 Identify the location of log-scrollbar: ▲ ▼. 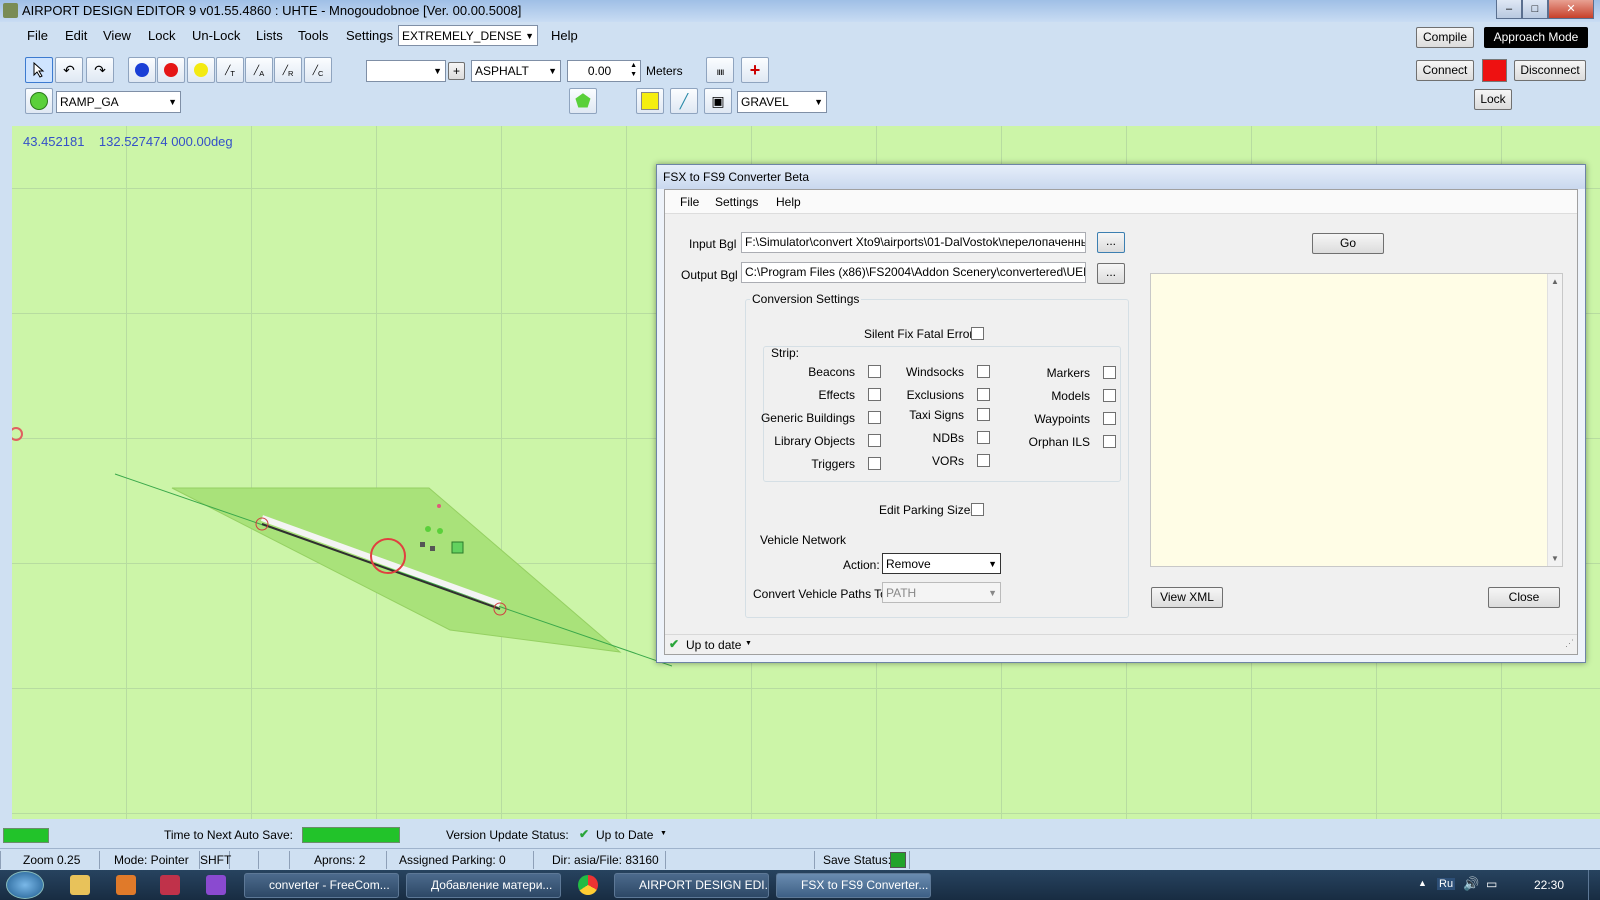
(1554, 420).